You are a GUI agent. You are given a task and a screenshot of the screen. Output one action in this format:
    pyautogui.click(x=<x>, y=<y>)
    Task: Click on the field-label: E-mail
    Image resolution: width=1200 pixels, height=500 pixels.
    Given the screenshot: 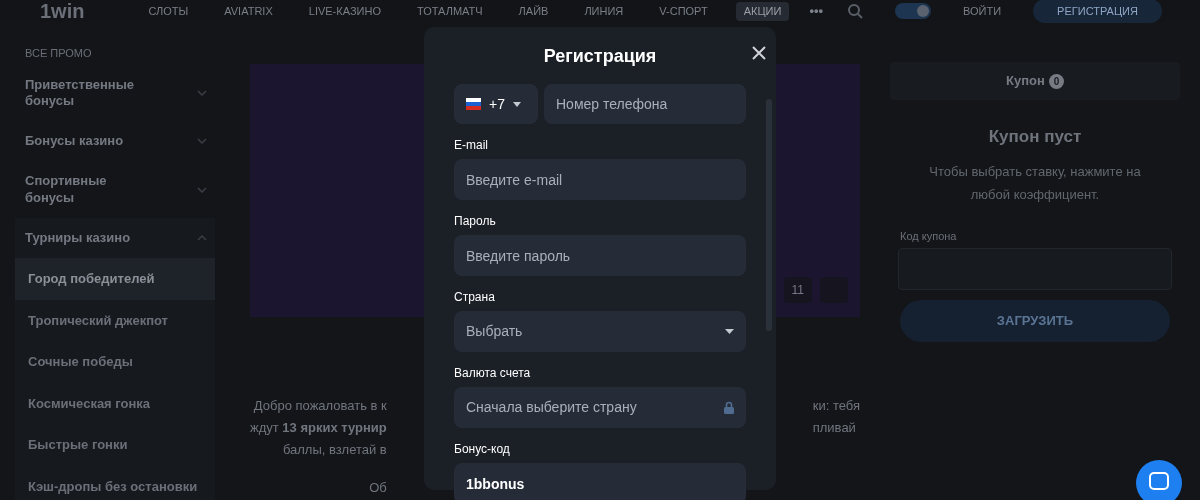 What is the action you would take?
    pyautogui.click(x=471, y=145)
    